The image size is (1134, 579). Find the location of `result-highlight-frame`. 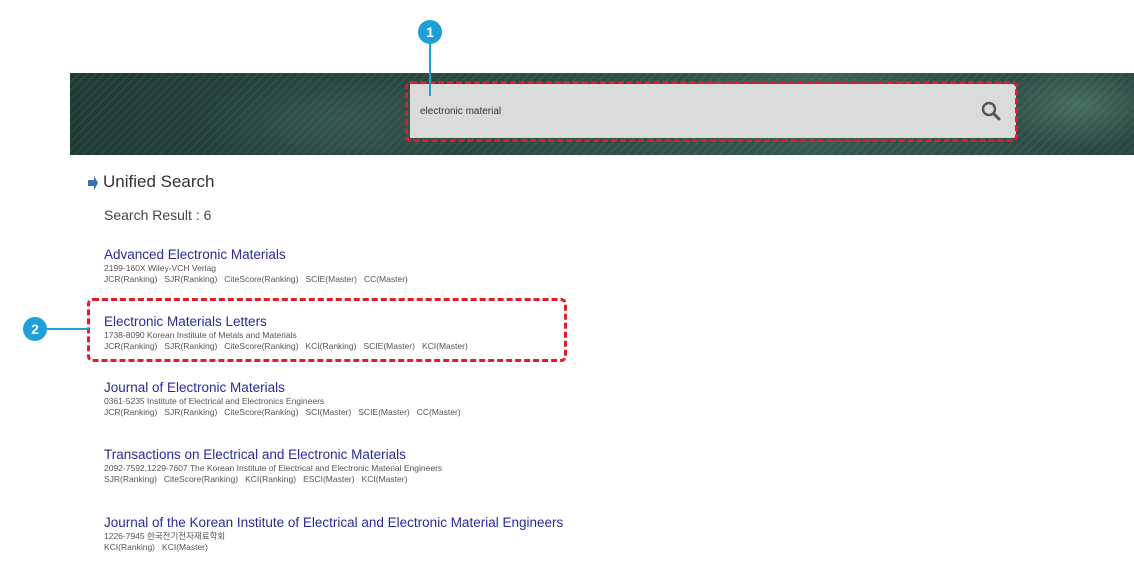

result-highlight-frame is located at coordinates (327, 330).